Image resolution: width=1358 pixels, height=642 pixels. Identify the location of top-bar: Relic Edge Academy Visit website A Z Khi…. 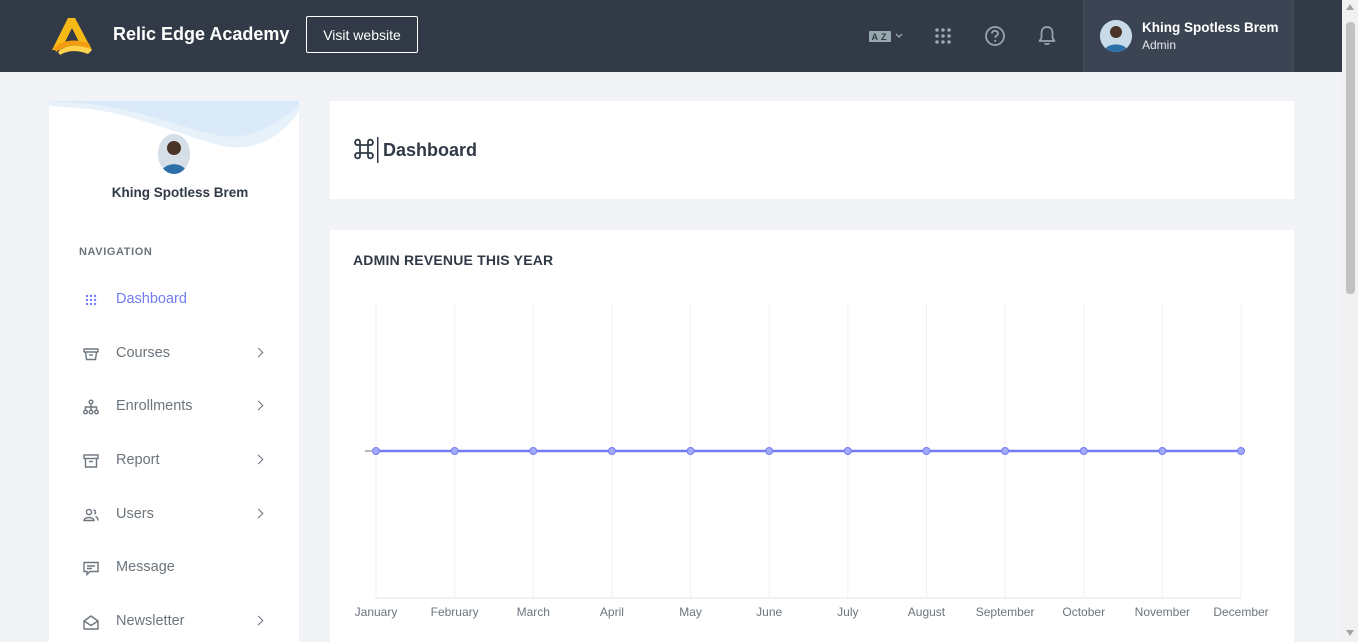
(671, 36).